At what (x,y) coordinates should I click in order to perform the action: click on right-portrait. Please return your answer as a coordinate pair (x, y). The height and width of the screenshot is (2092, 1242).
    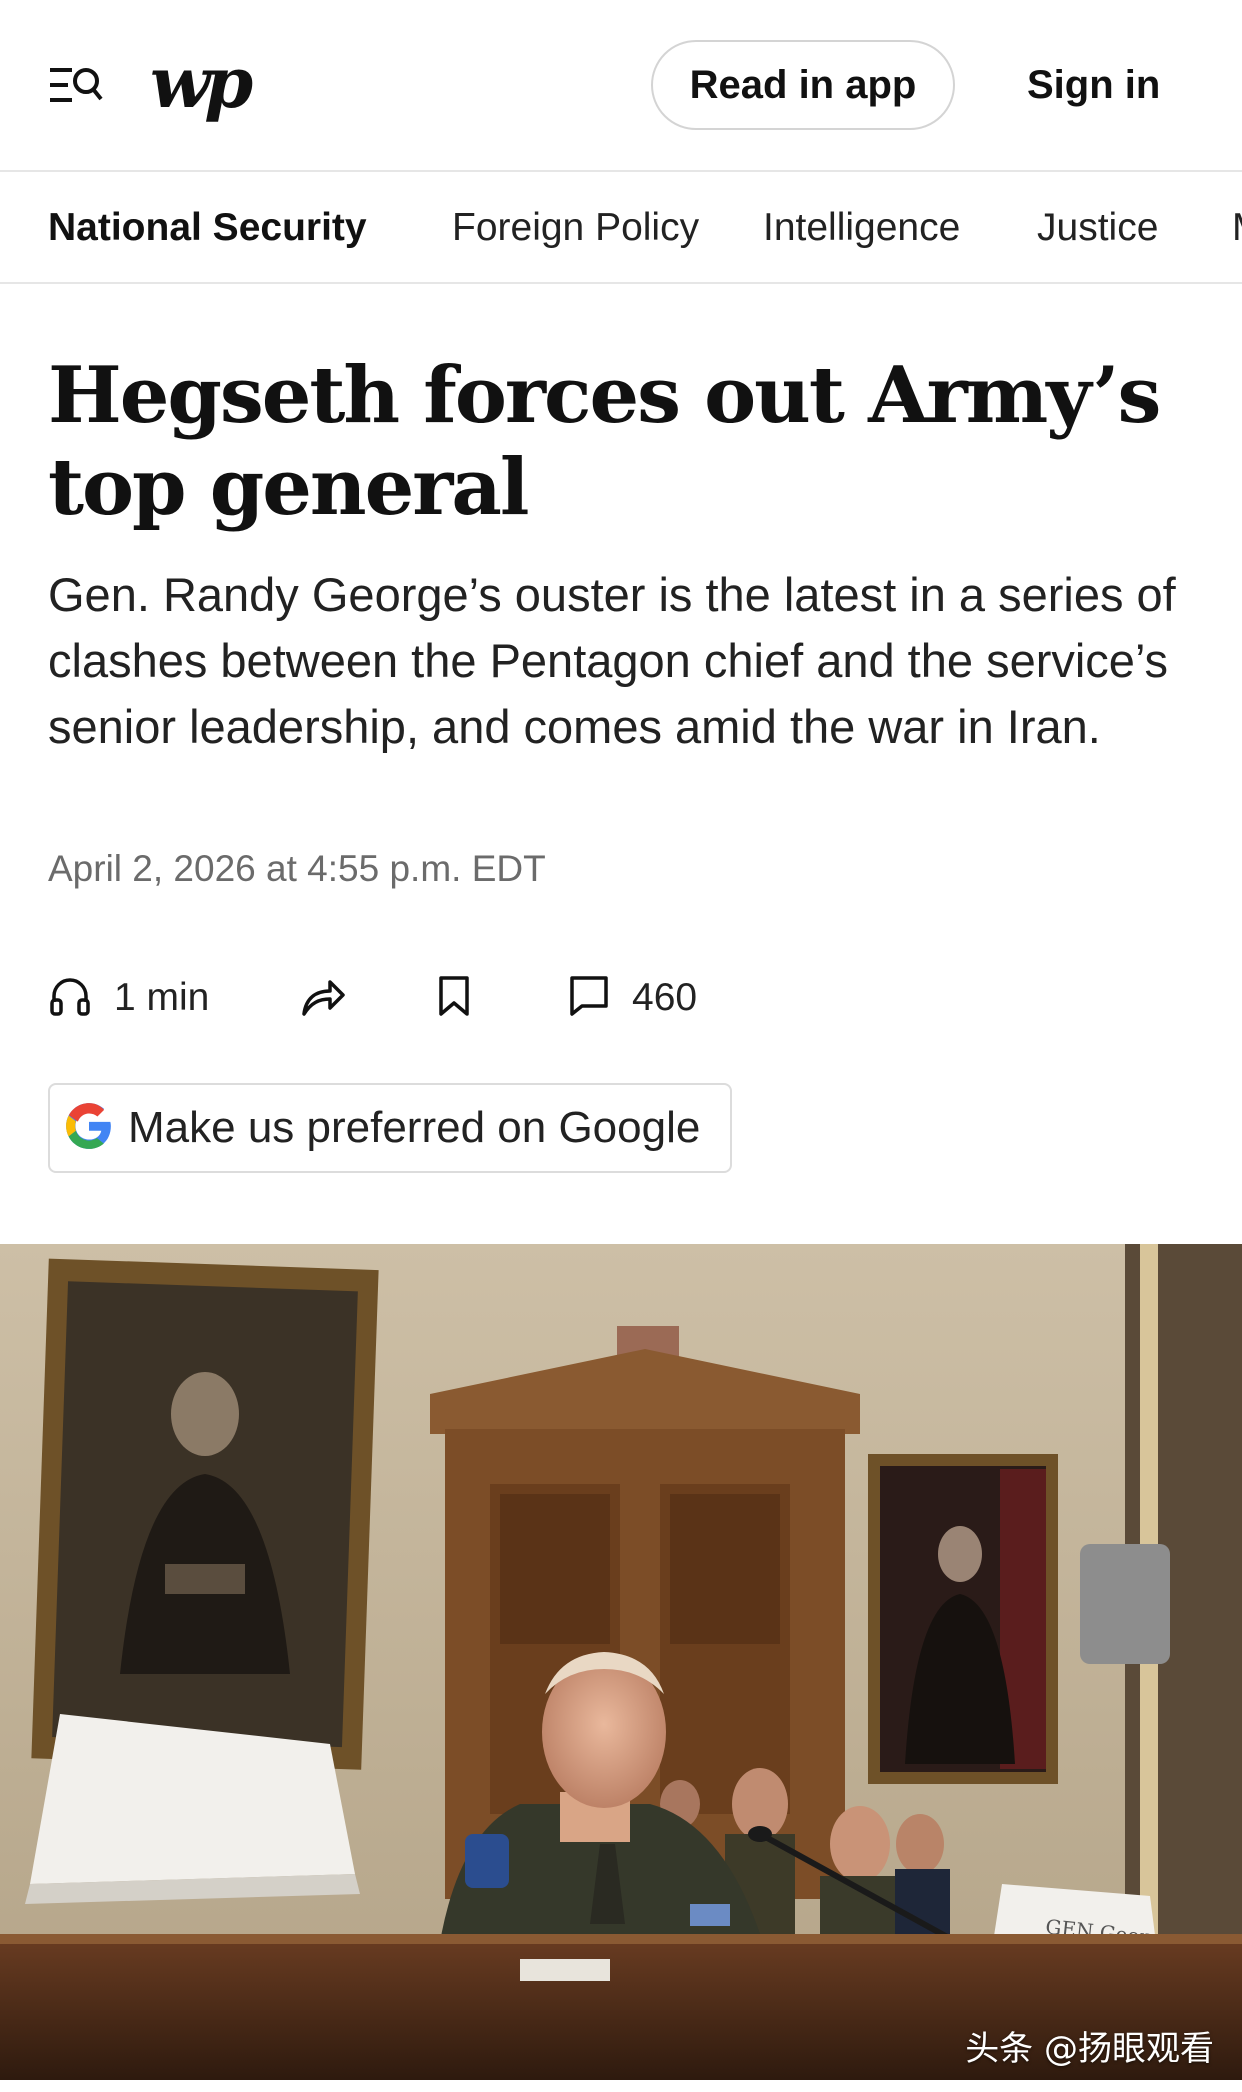
    Looking at the image, I should click on (963, 1619).